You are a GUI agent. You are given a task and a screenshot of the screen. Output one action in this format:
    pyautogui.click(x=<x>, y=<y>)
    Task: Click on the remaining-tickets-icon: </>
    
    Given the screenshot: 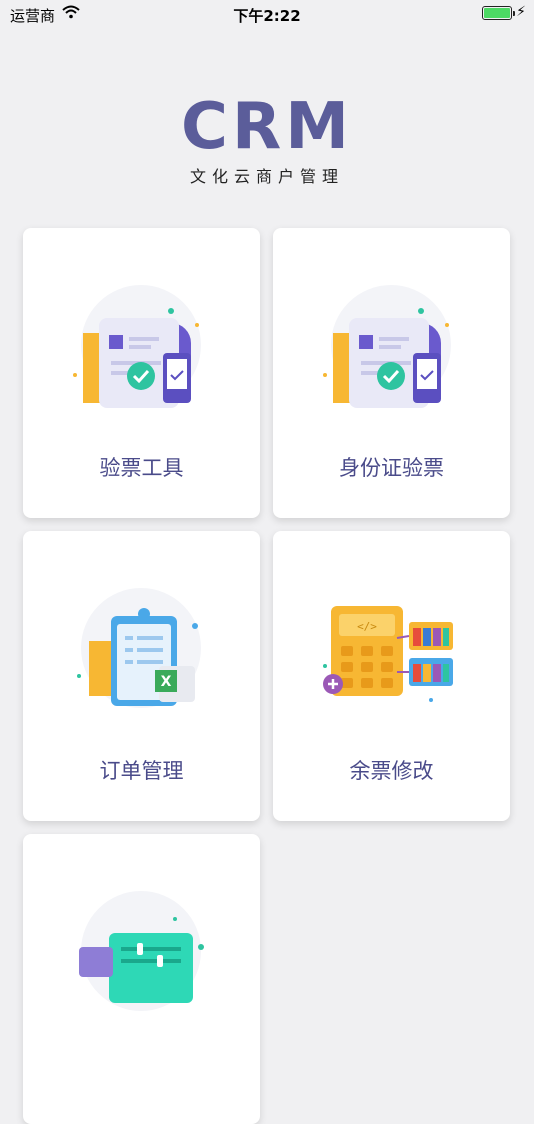 What is the action you would take?
    pyautogui.click(x=391, y=651)
    